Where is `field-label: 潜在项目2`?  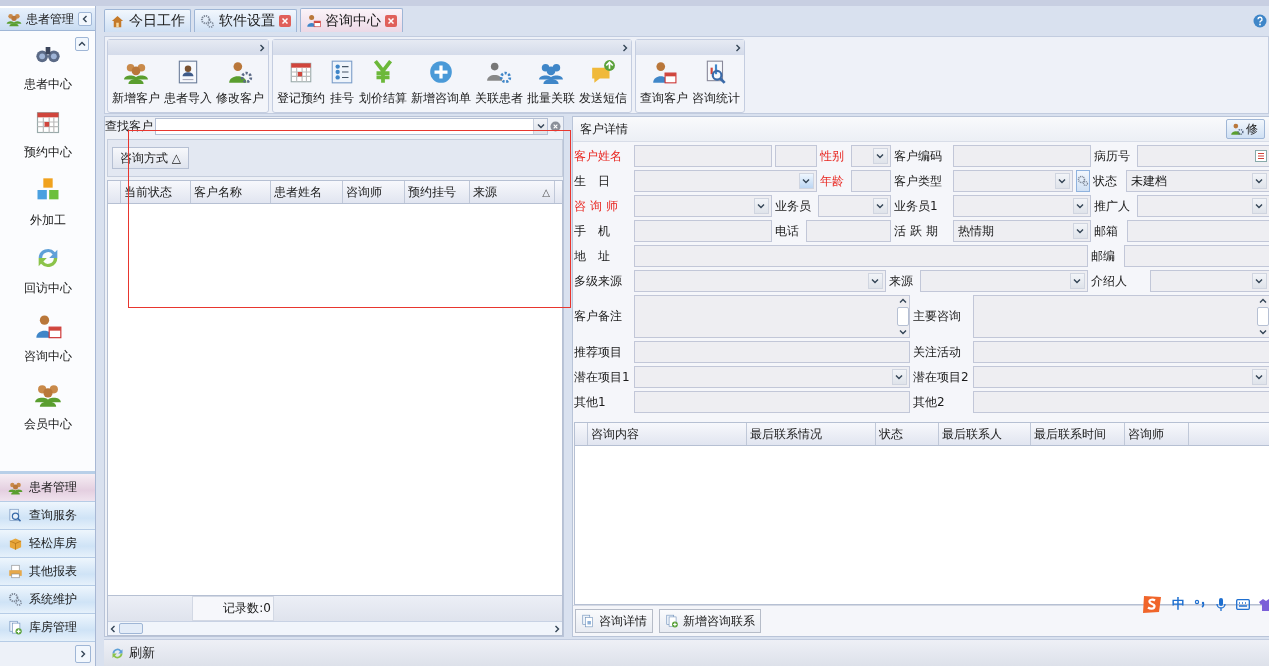 field-label: 潜在项目2 is located at coordinates (941, 377).